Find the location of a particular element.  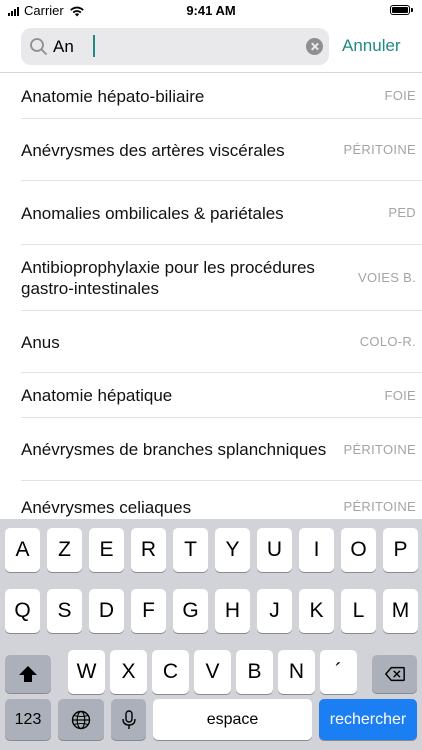

key-k: K is located at coordinates (316, 611).